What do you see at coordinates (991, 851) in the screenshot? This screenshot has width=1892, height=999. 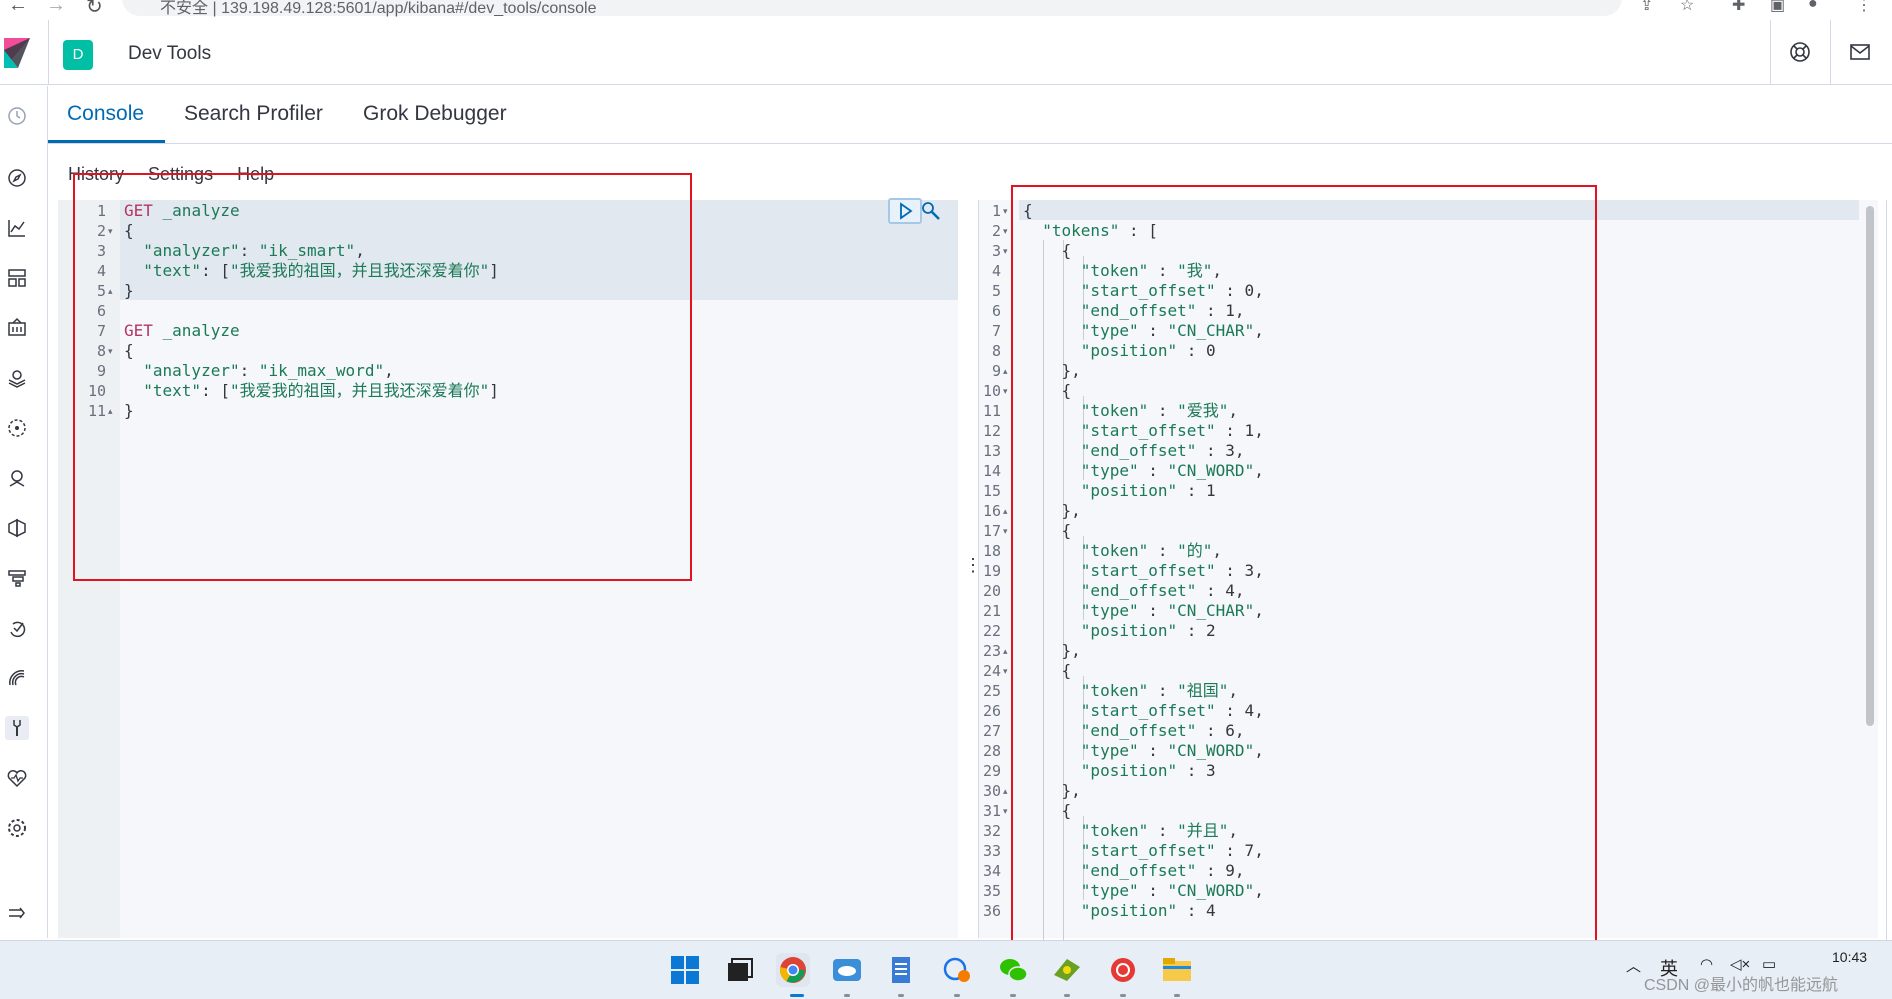 I see `line-number: 33` at bounding box center [991, 851].